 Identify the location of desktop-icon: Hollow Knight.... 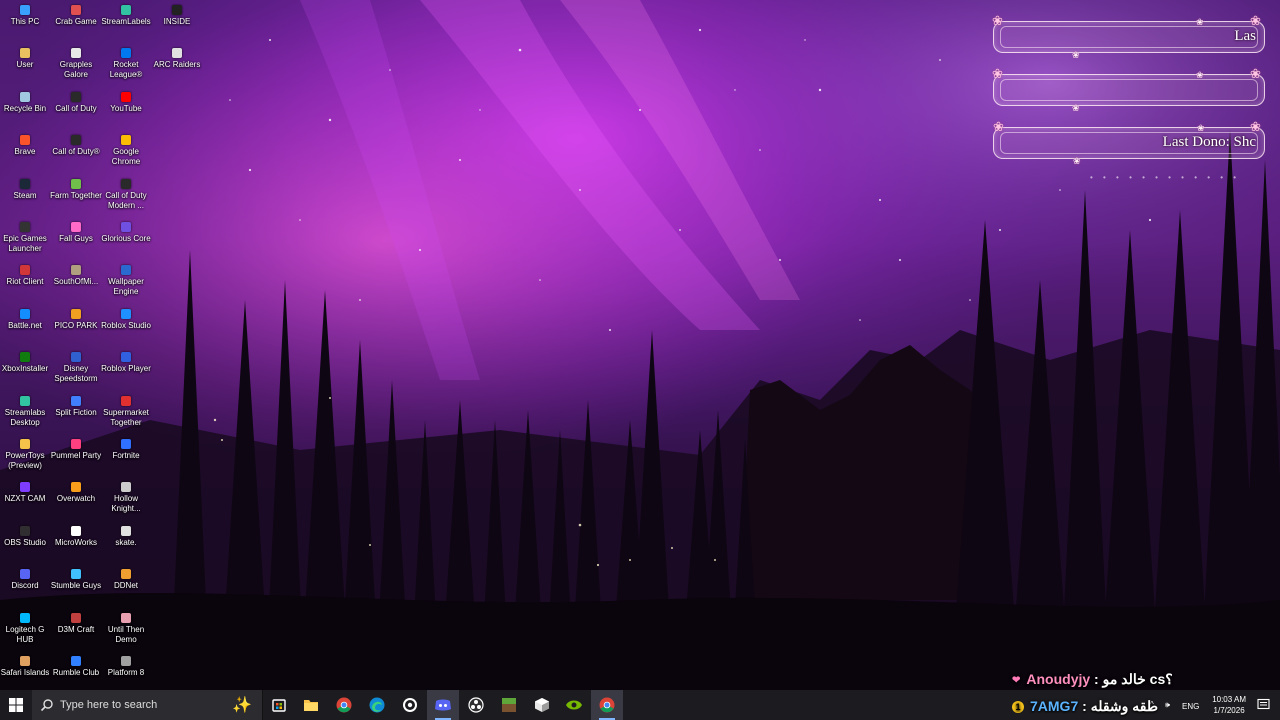
(126, 495).